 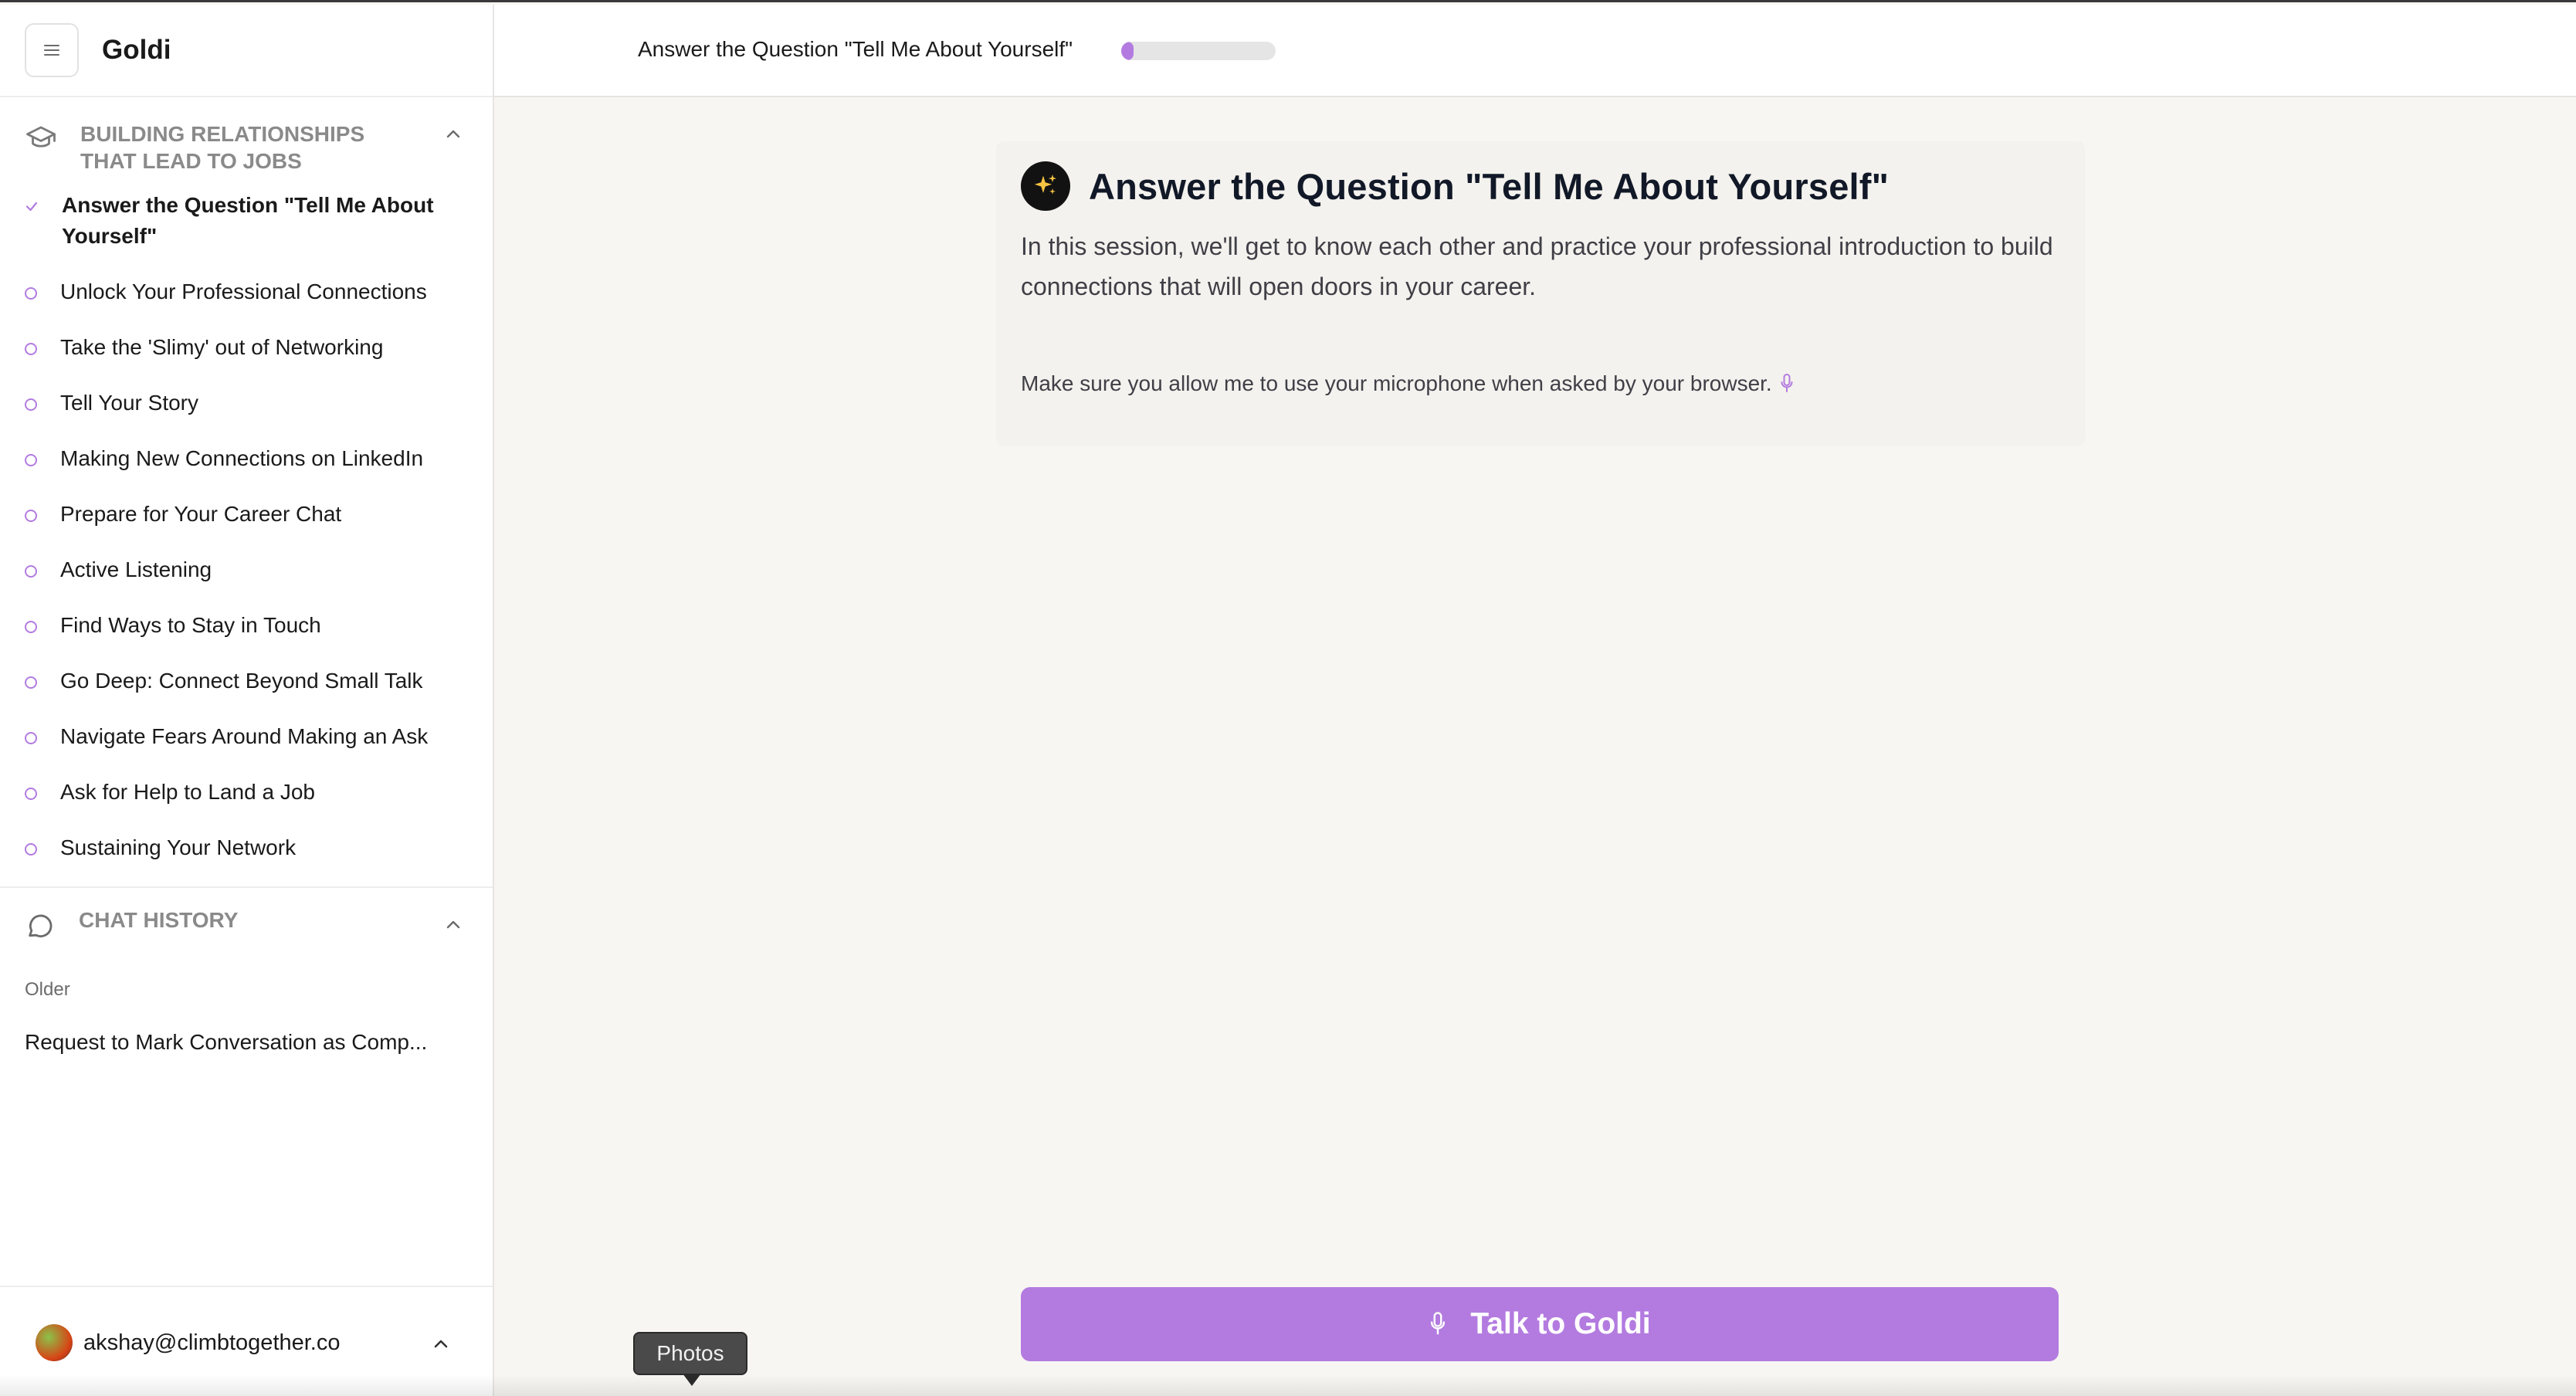 I want to click on graduation-cap-icon, so click(x=41, y=136).